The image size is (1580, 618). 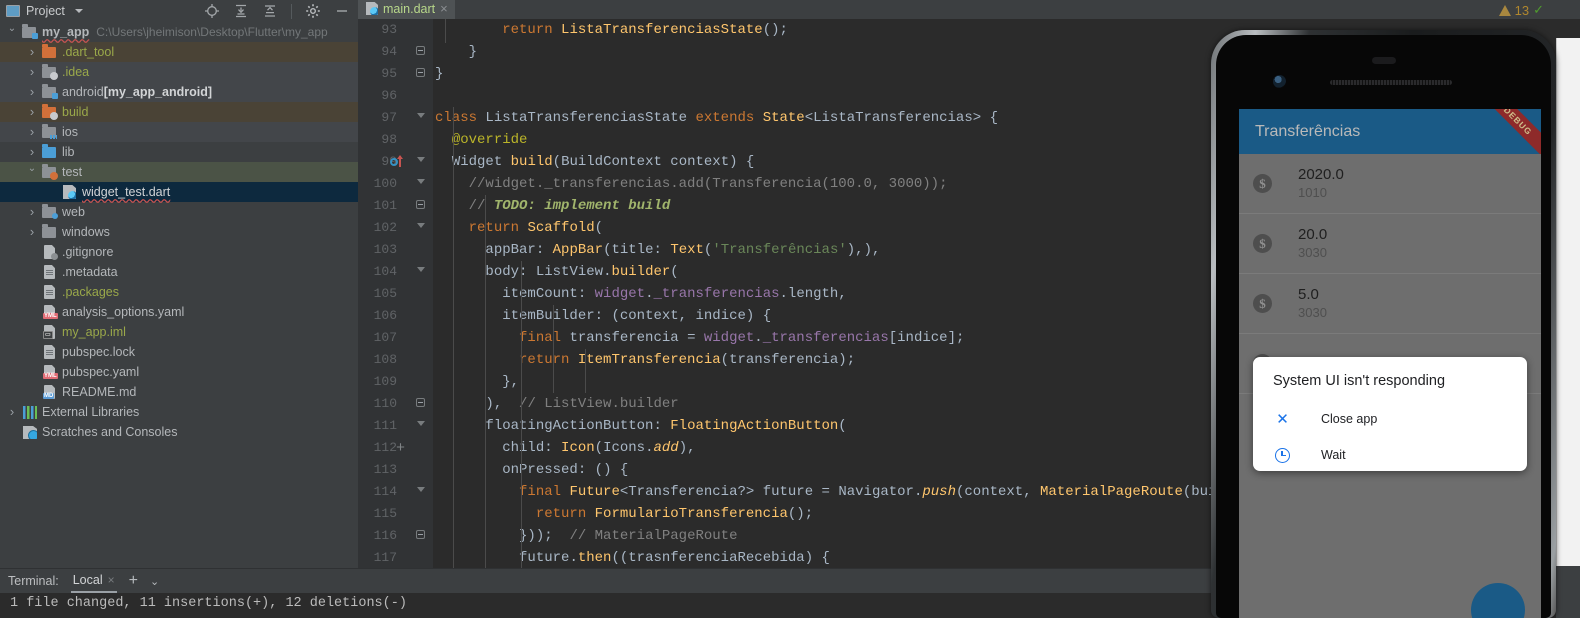 I want to click on chevron-down-icon: ⌄, so click(x=154, y=581).